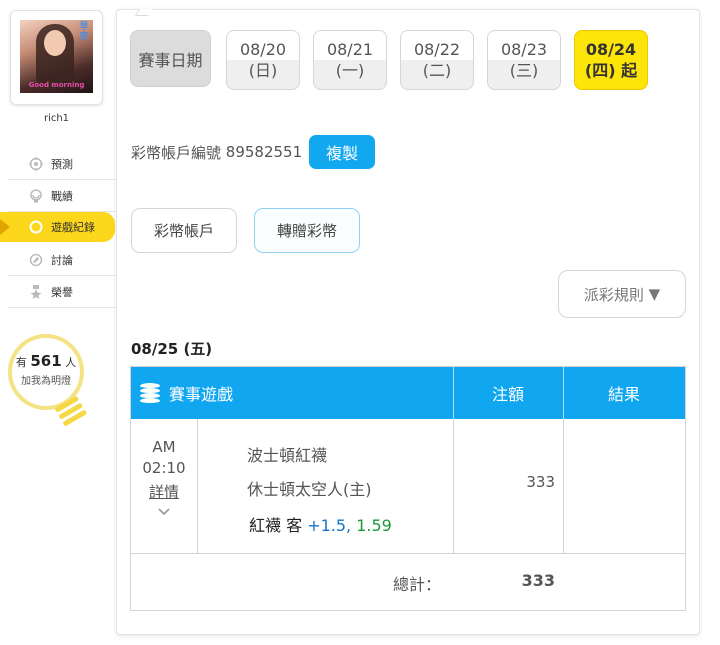  I want to click on date-button-0824: 08/24 (四) 起, so click(611, 60).